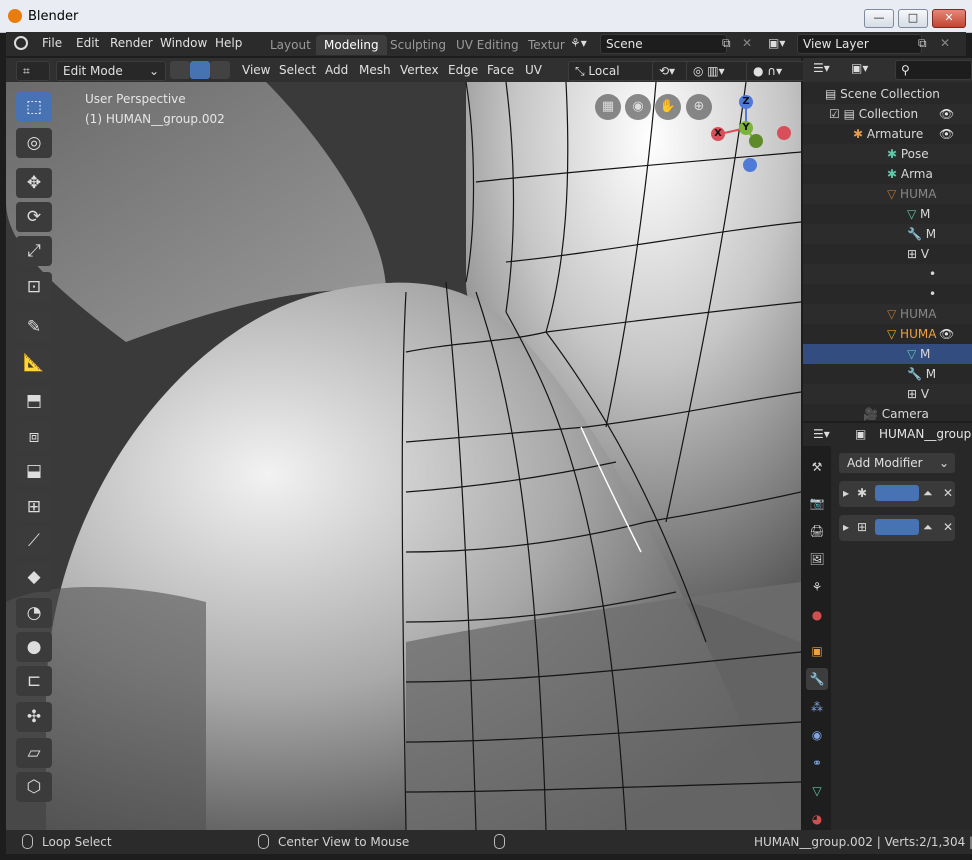 This screenshot has width=972, height=860. What do you see at coordinates (817, 791) in the screenshot?
I see `mesh-data-tab-icon: ▽` at bounding box center [817, 791].